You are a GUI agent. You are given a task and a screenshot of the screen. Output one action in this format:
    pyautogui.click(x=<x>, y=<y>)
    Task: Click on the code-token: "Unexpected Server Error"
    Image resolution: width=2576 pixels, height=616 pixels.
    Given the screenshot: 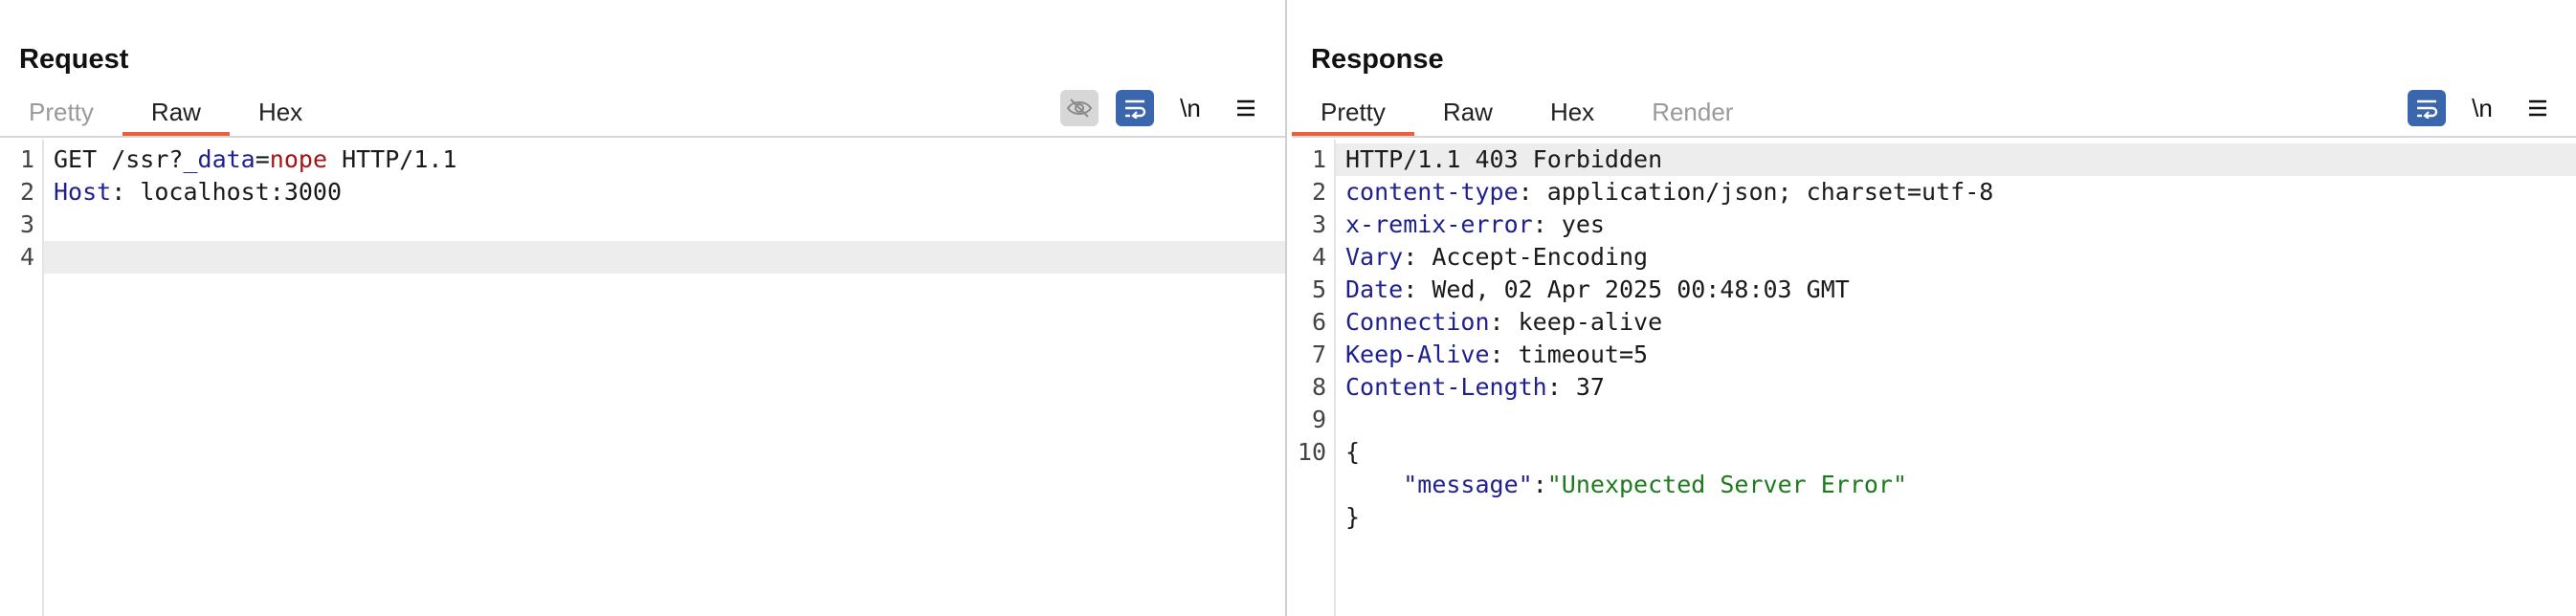 What is the action you would take?
    pyautogui.click(x=1727, y=484)
    